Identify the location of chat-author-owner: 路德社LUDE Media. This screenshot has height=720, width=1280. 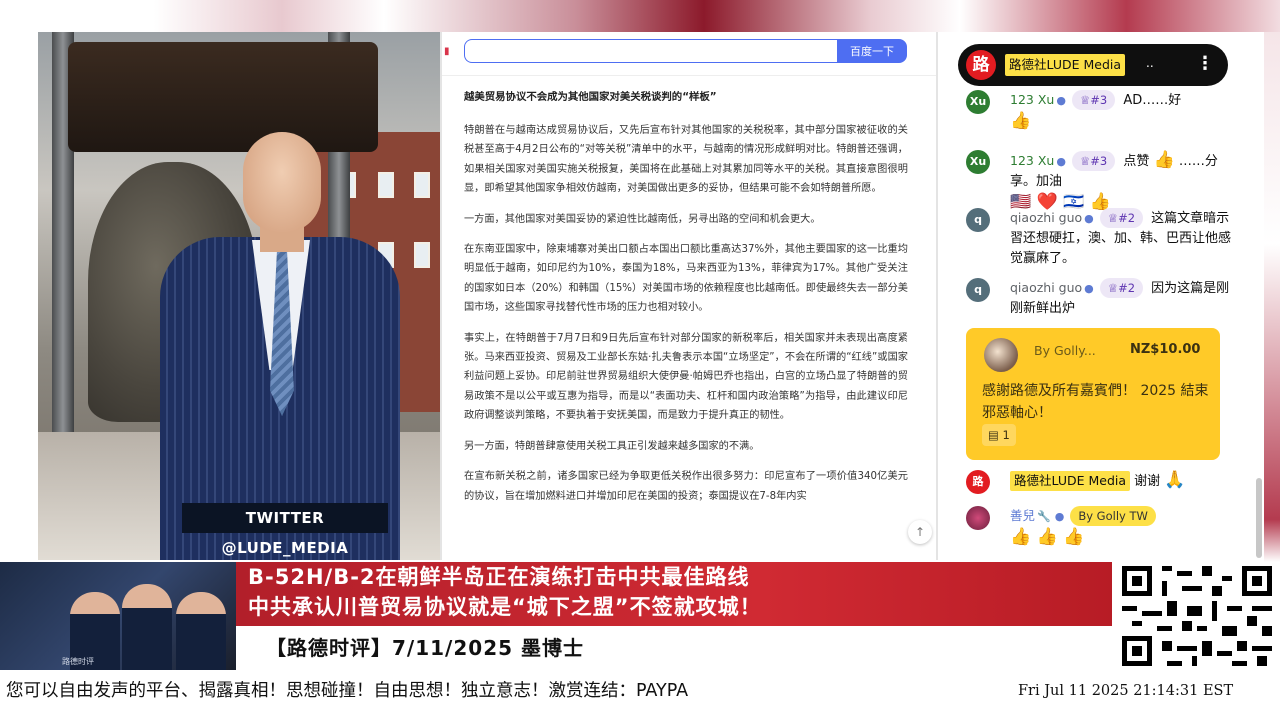
(1070, 481).